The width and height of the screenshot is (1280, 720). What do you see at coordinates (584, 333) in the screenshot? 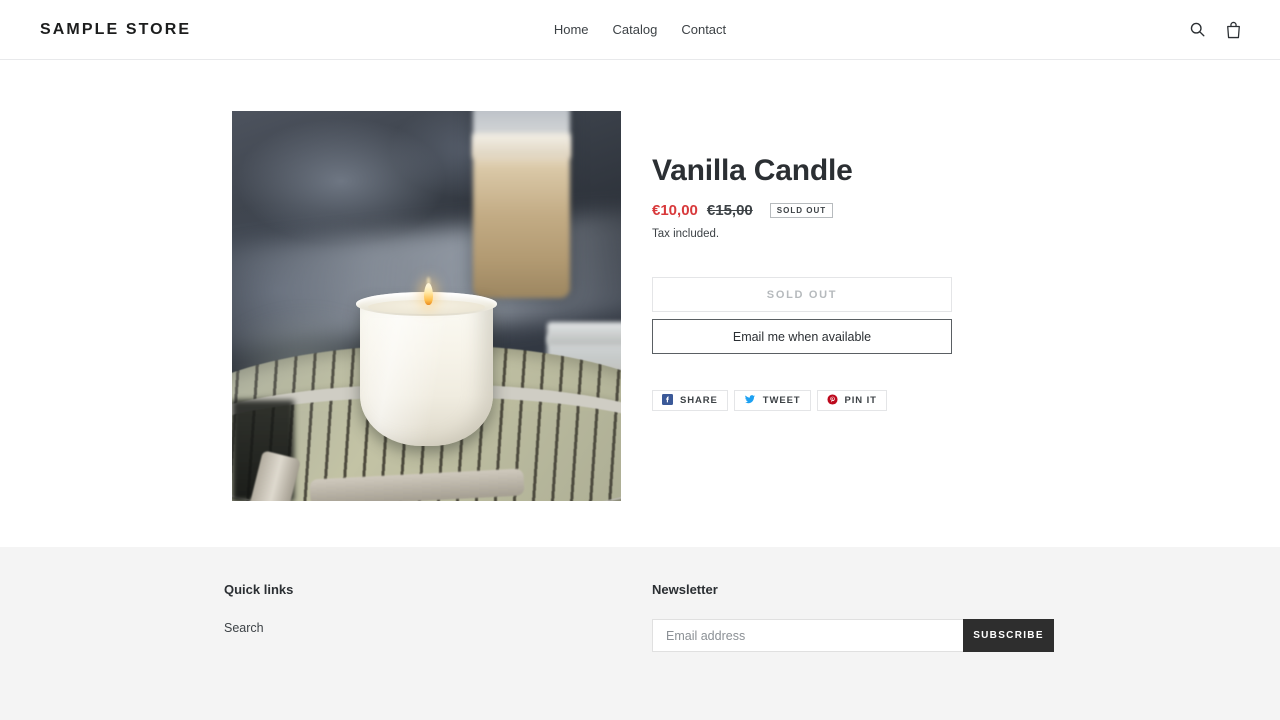
I see `glass-jar-lid` at bounding box center [584, 333].